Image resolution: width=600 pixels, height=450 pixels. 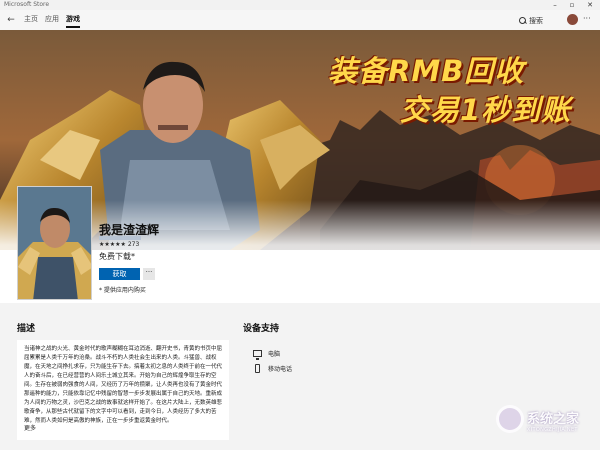 What do you see at coordinates (261, 329) in the screenshot?
I see `device-support-title: 设备支持` at bounding box center [261, 329].